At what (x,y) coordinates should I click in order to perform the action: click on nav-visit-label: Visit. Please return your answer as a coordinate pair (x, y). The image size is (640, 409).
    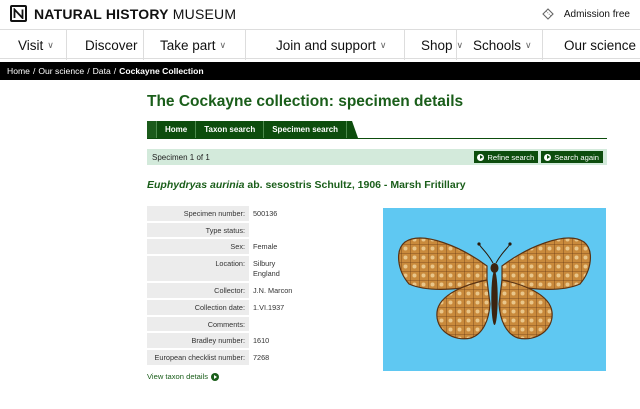
    Looking at the image, I should click on (31, 45).